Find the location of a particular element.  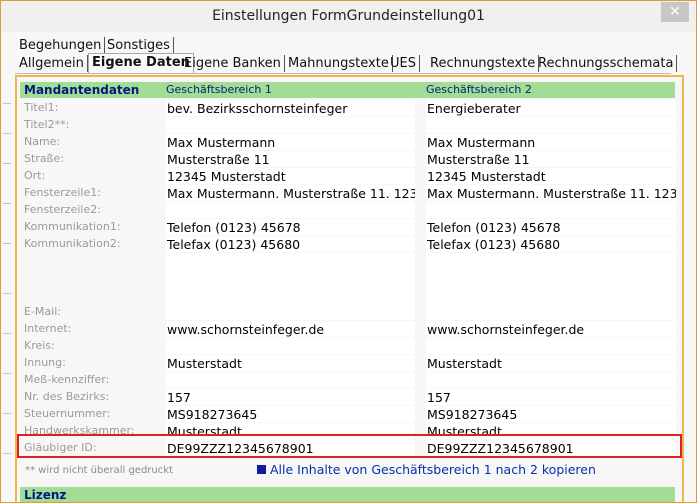

innung-field-1: Musterstadt is located at coordinates (290, 363).